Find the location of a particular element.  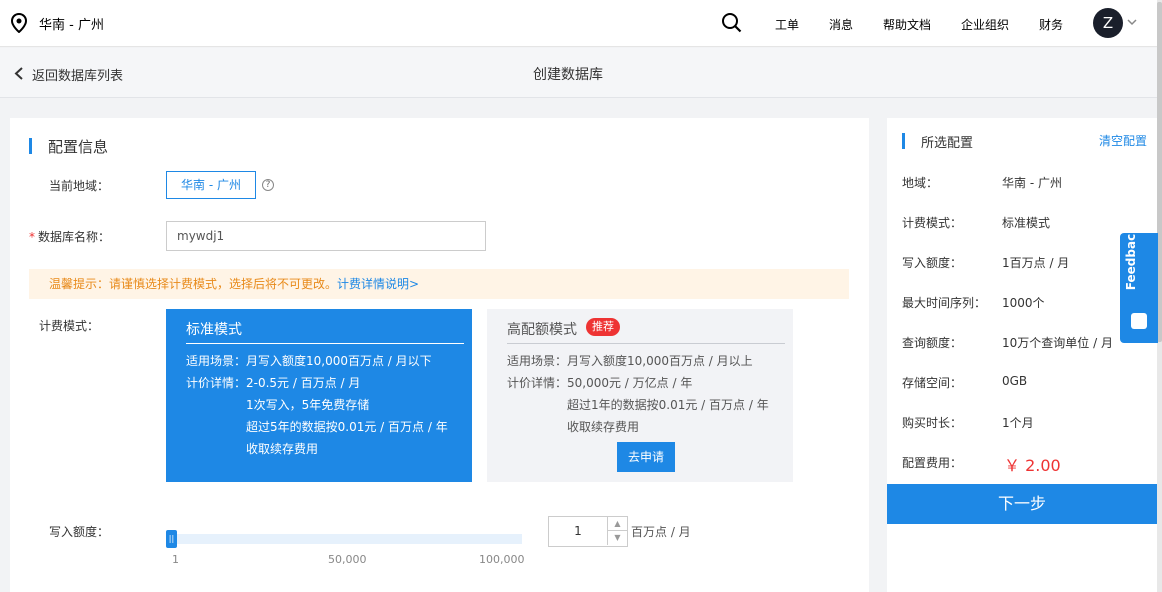

slider-min-label: 1 is located at coordinates (175, 559).